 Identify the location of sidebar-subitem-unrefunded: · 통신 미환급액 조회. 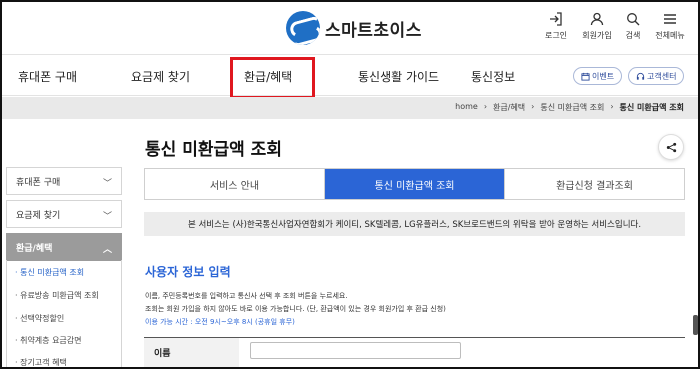
(49, 272).